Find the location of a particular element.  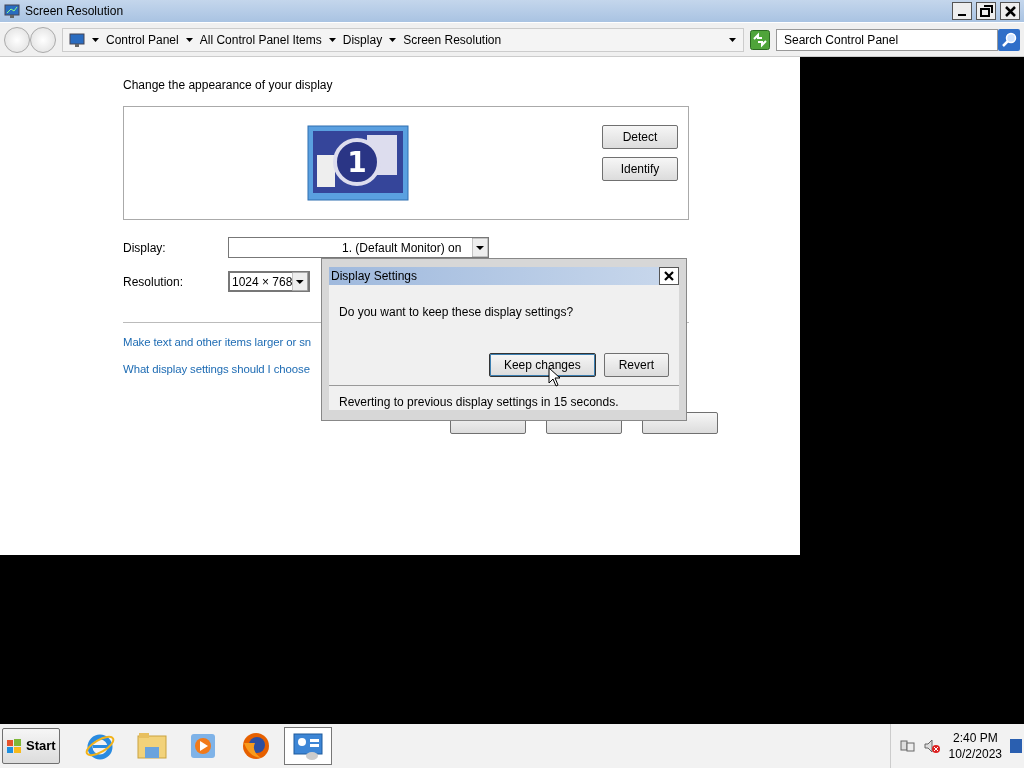

restore-icon is located at coordinates (986, 11).